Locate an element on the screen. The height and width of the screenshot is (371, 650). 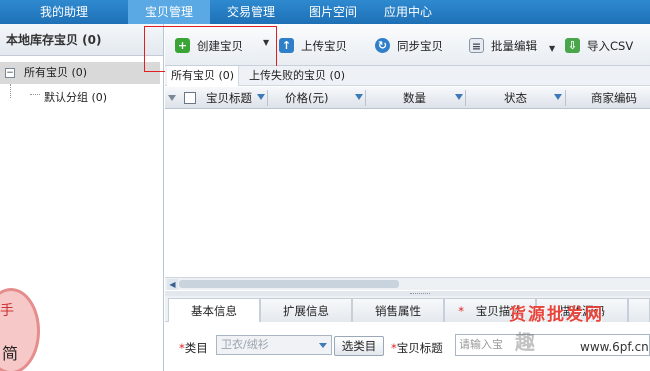
column-title: 宝贝标题 is located at coordinates (229, 98).